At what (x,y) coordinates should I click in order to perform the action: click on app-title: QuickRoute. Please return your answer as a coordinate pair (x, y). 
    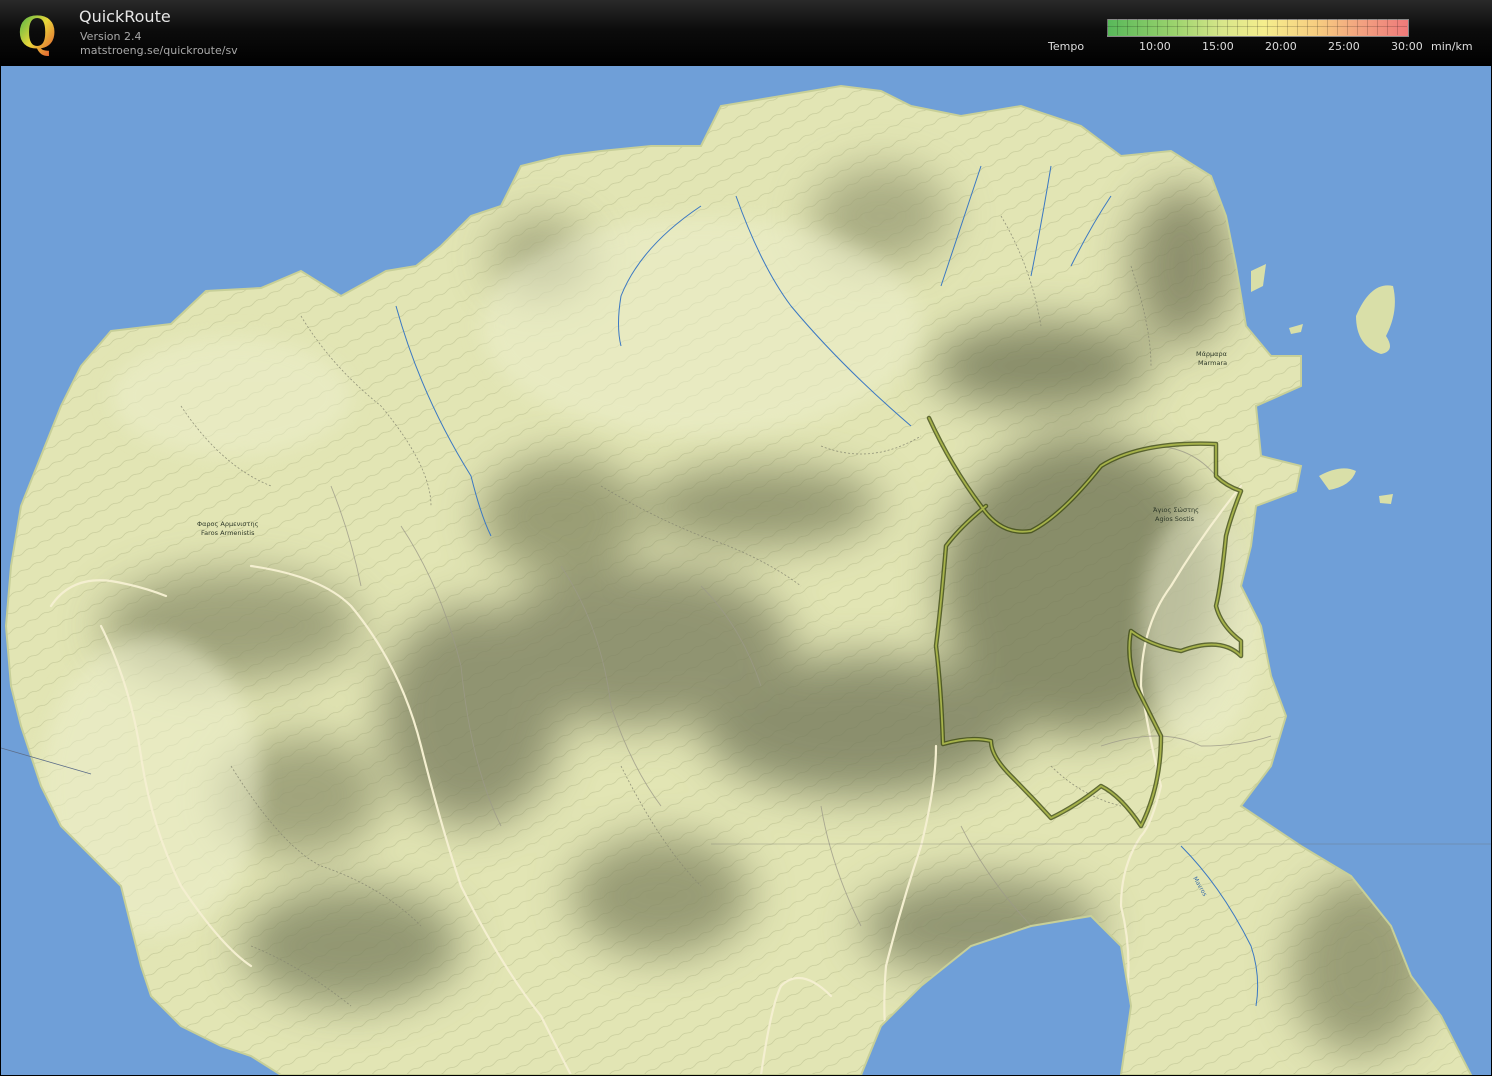
    Looking at the image, I should click on (125, 16).